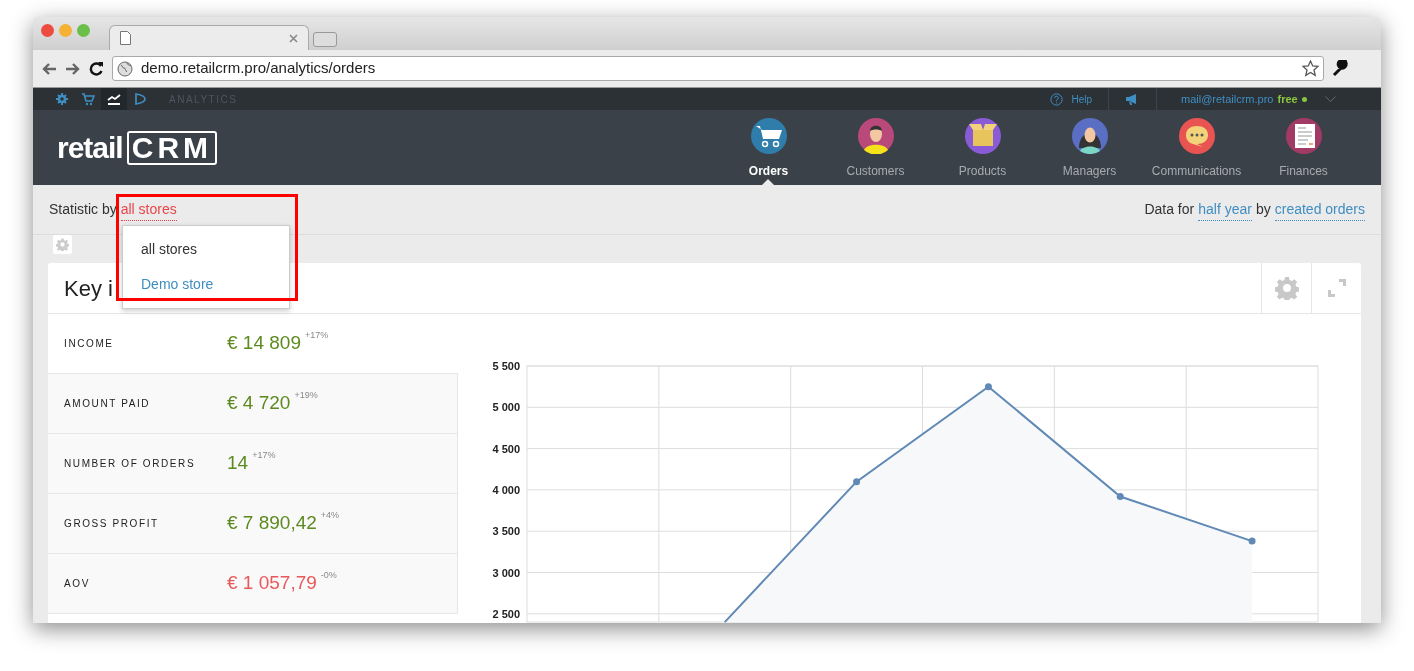 The height and width of the screenshot is (671, 1414). I want to click on nav-tab: Customers, so click(875, 147).